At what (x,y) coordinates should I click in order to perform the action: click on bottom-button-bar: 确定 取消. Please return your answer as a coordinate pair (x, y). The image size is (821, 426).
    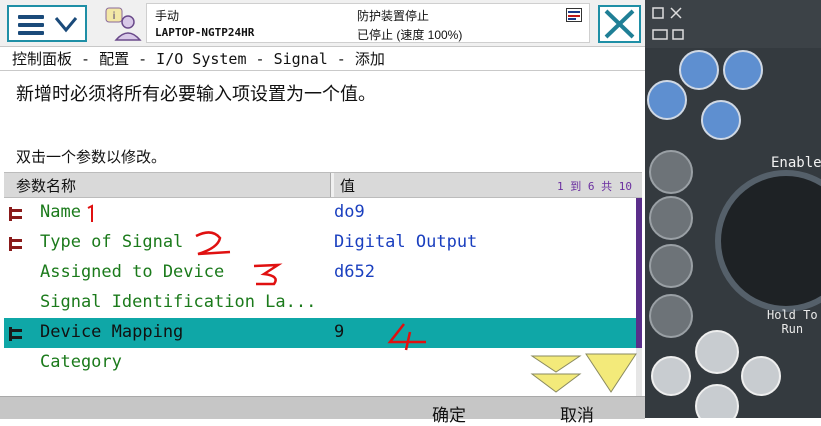
    Looking at the image, I should click on (322, 410).